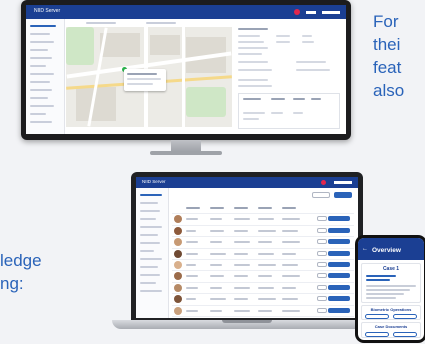 This screenshot has width=425, height=344. Describe the element at coordinates (386, 250) in the screenshot. I see `phone-header-title: Overview` at that location.